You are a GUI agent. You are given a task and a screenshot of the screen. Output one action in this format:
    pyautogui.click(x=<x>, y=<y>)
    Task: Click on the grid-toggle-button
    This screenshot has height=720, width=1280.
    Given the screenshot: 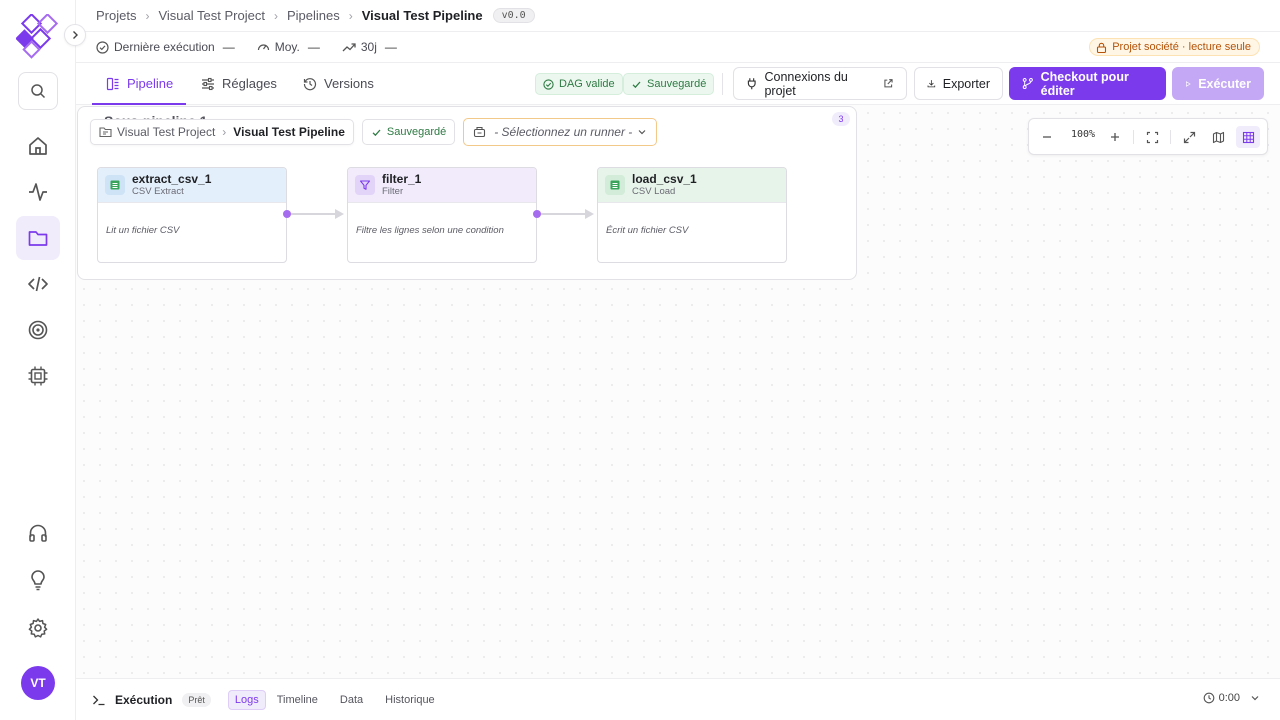 What is the action you would take?
    pyautogui.click(x=1248, y=137)
    